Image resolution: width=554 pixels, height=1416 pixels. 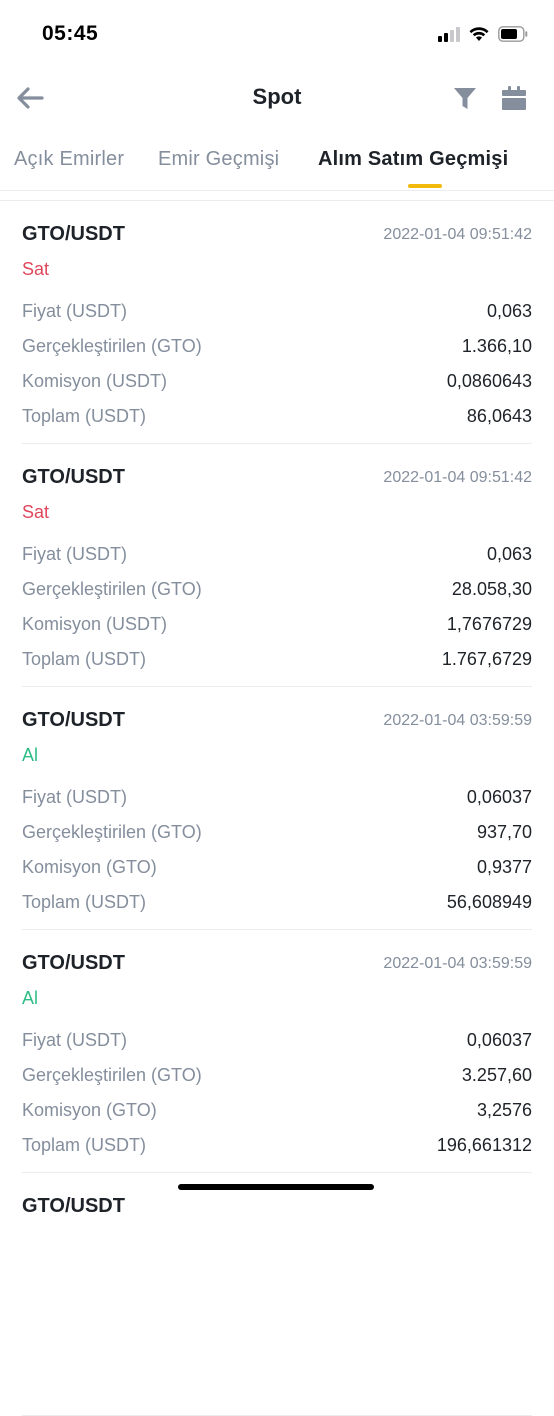 What do you see at coordinates (277, 624) in the screenshot?
I see `commission-row: Komisyon (USDT) 1,7676729` at bounding box center [277, 624].